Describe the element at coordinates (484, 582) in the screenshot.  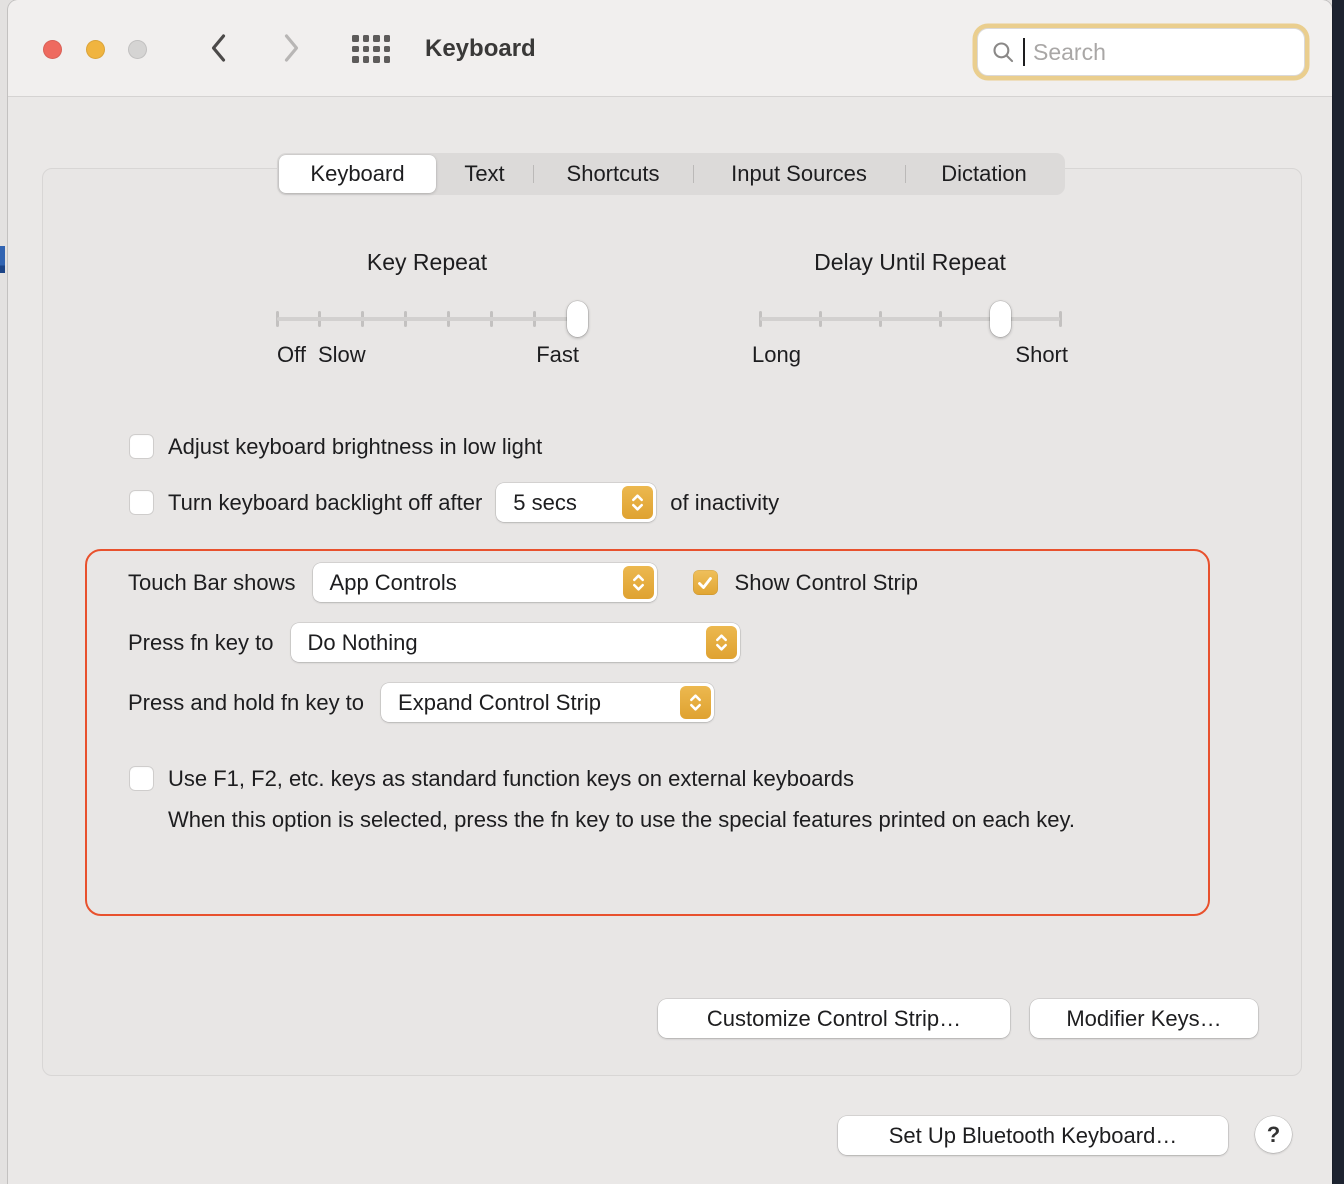
I see `touch-bar-shows-select: App Controls` at that location.